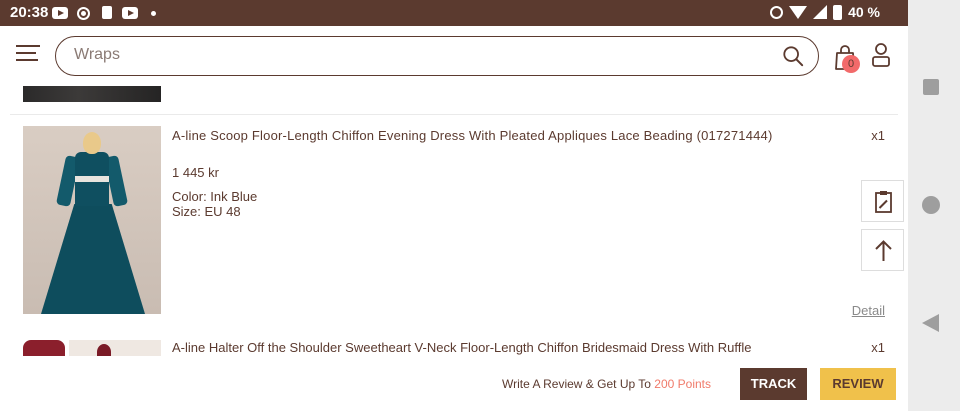 The image size is (960, 411). Describe the element at coordinates (578, 384) in the screenshot. I see `review-promo-label: Write A Review & Get Up To` at that location.